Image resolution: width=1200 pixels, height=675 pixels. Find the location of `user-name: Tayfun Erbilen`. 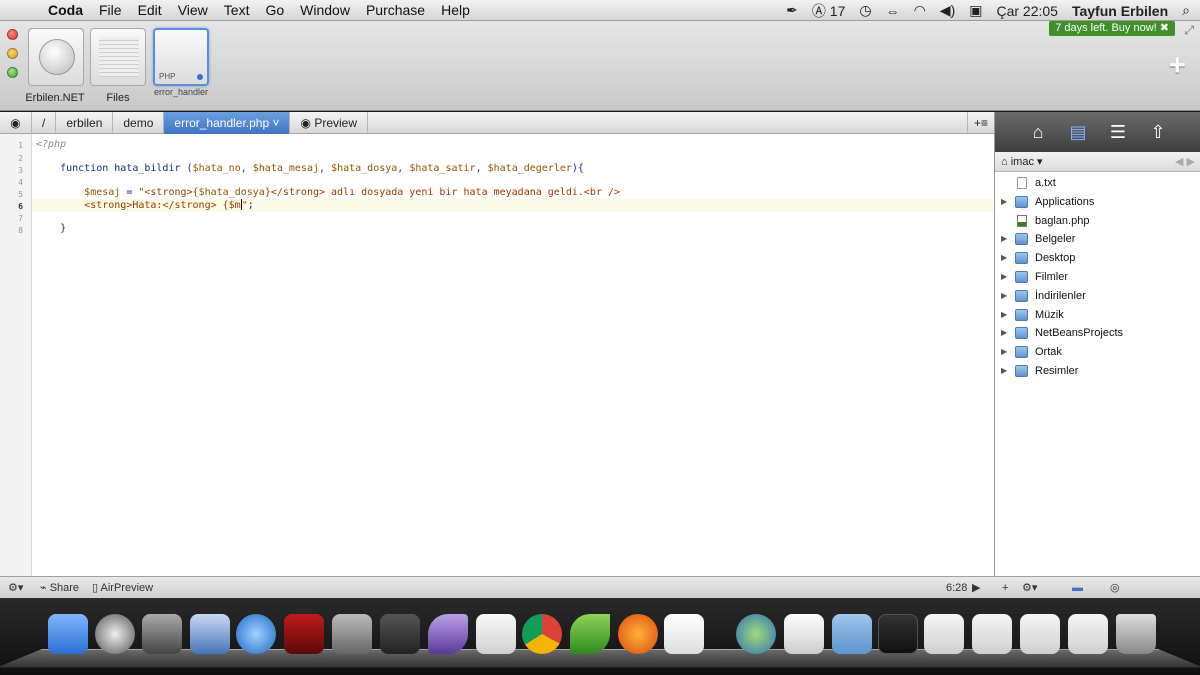

user-name: Tayfun Erbilen is located at coordinates (1120, 11).